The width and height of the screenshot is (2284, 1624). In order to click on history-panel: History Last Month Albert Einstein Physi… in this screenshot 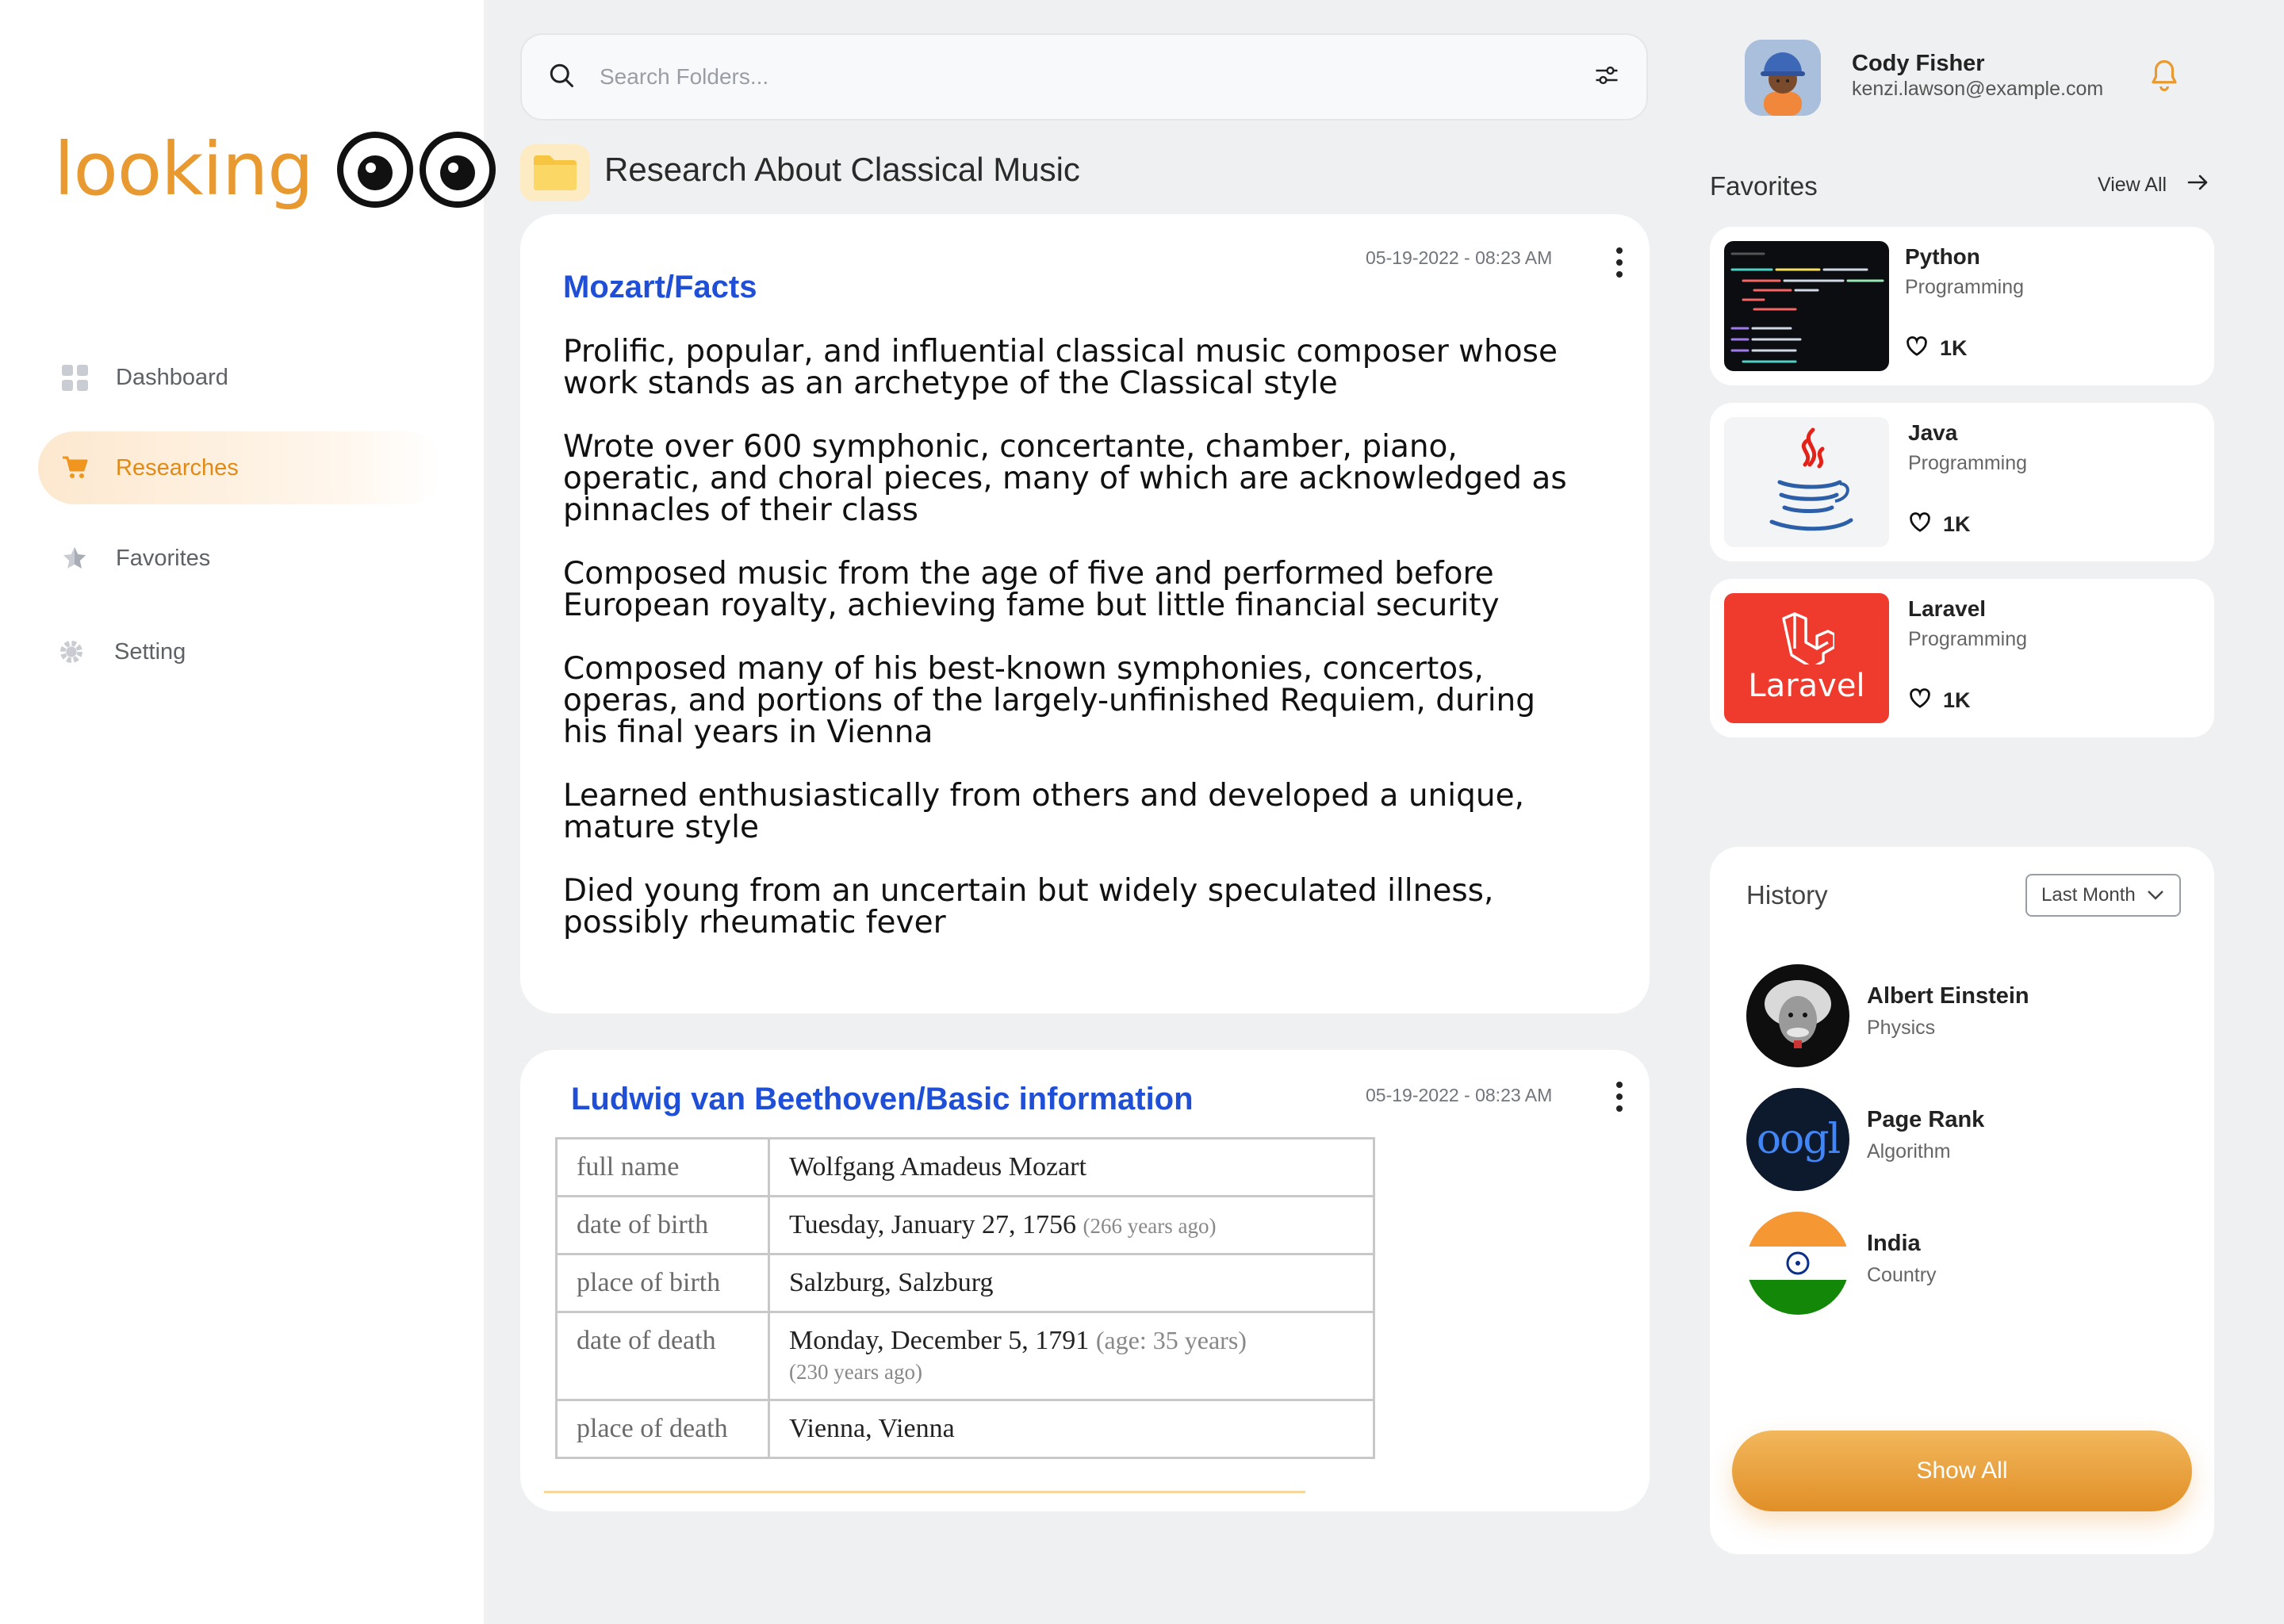, I will do `click(1962, 1200)`.